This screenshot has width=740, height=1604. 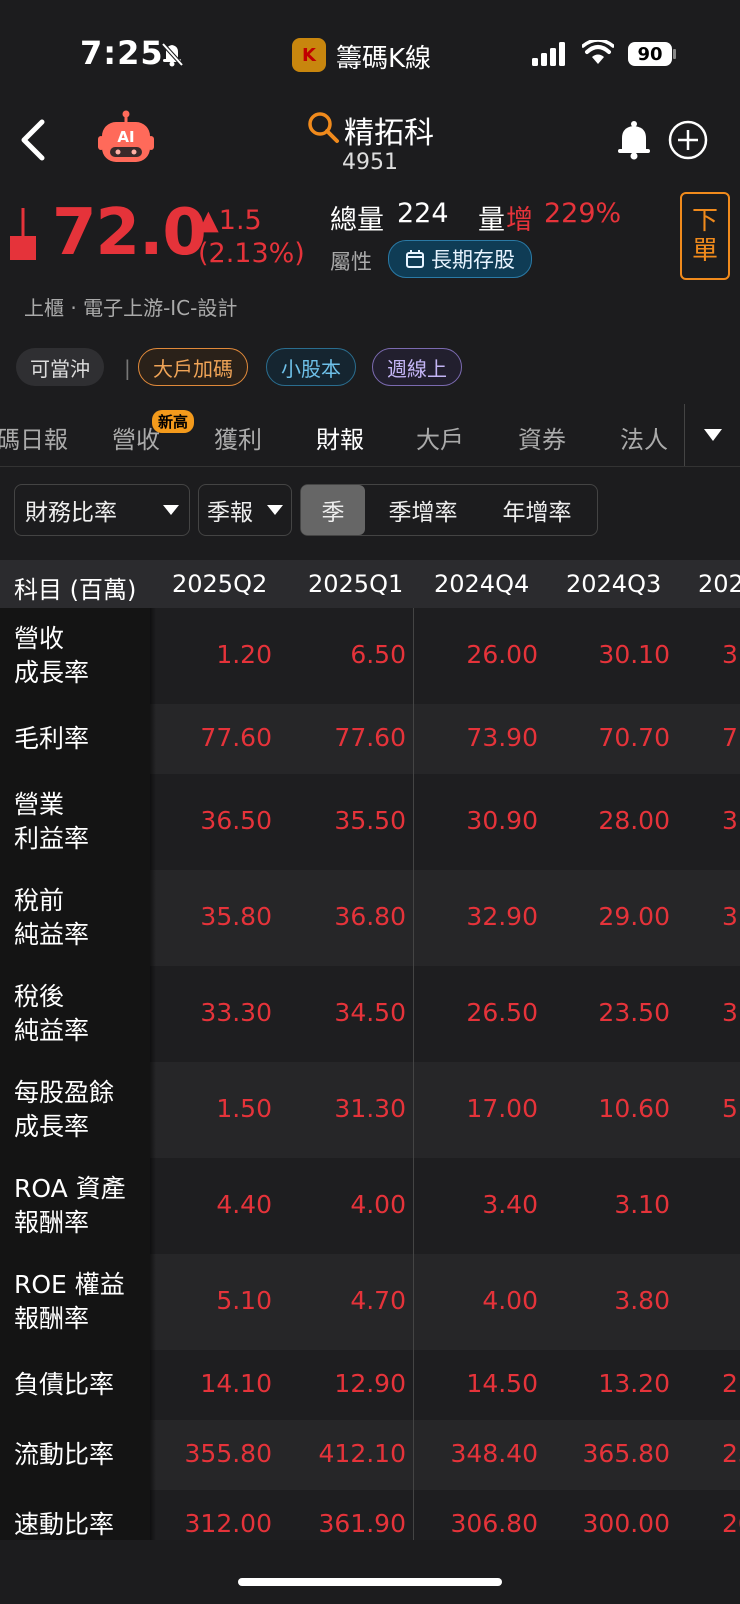 What do you see at coordinates (39, 900) in the screenshot?
I see `row-label-line: 稅前` at bounding box center [39, 900].